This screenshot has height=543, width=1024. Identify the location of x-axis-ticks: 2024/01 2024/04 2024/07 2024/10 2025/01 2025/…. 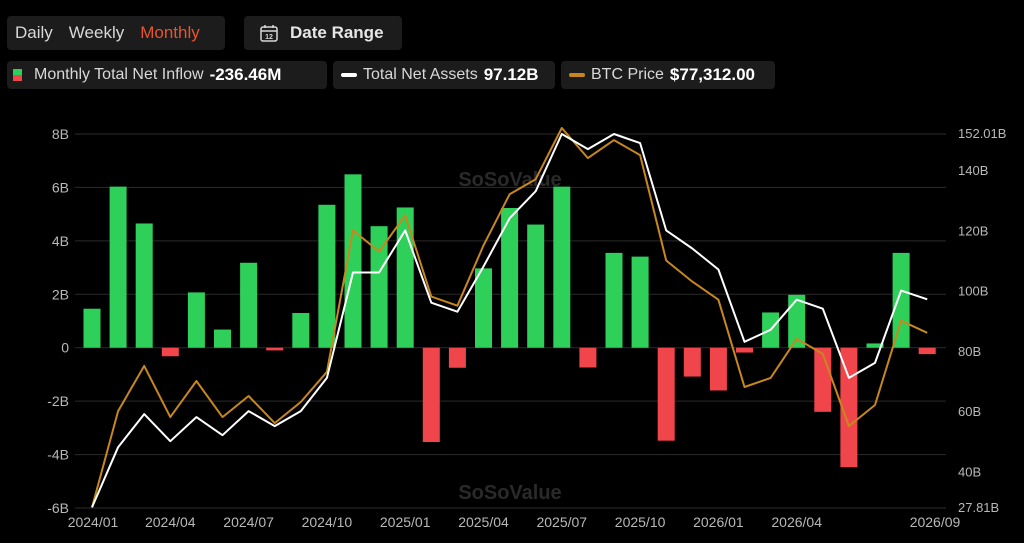
(514, 522).